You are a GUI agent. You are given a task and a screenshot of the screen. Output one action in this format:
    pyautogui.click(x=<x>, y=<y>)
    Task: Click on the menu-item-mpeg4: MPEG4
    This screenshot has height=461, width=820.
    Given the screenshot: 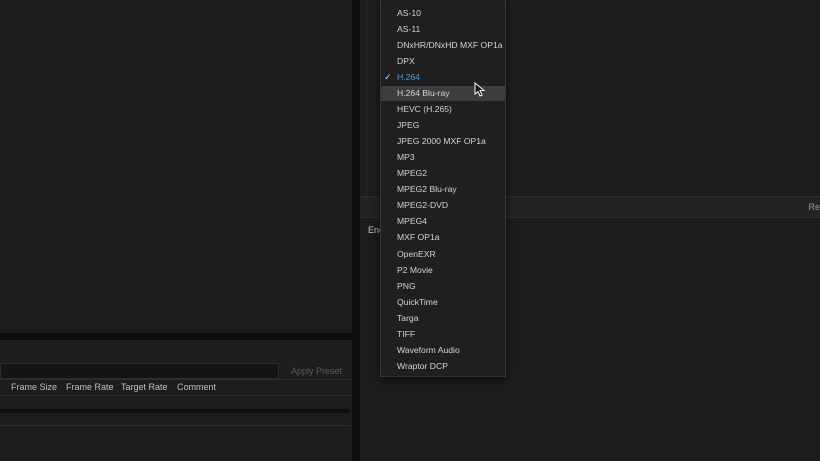 What is the action you would take?
    pyautogui.click(x=443, y=221)
    